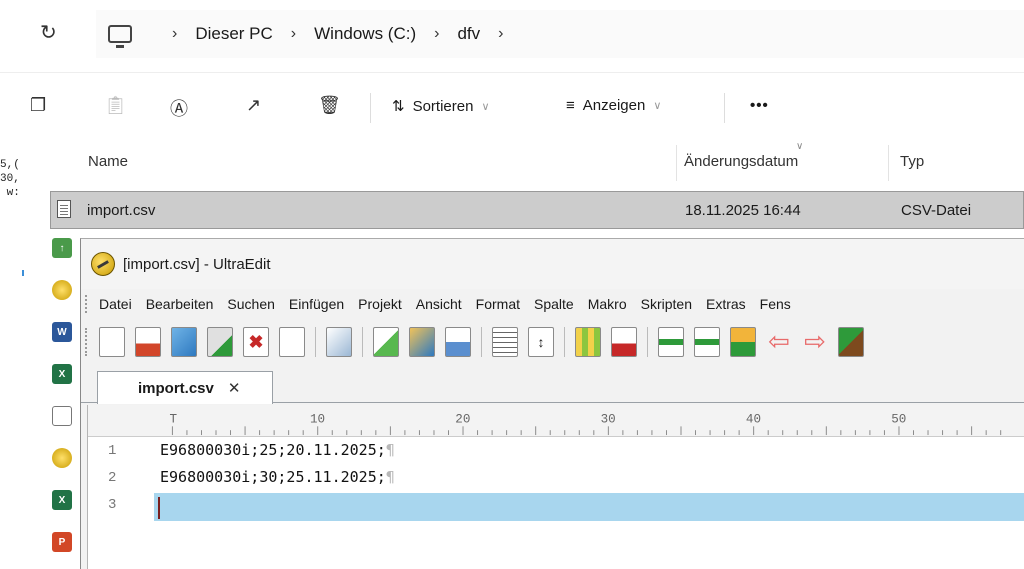  Describe the element at coordinates (671, 342) in the screenshot. I see `move-down-icon` at that location.